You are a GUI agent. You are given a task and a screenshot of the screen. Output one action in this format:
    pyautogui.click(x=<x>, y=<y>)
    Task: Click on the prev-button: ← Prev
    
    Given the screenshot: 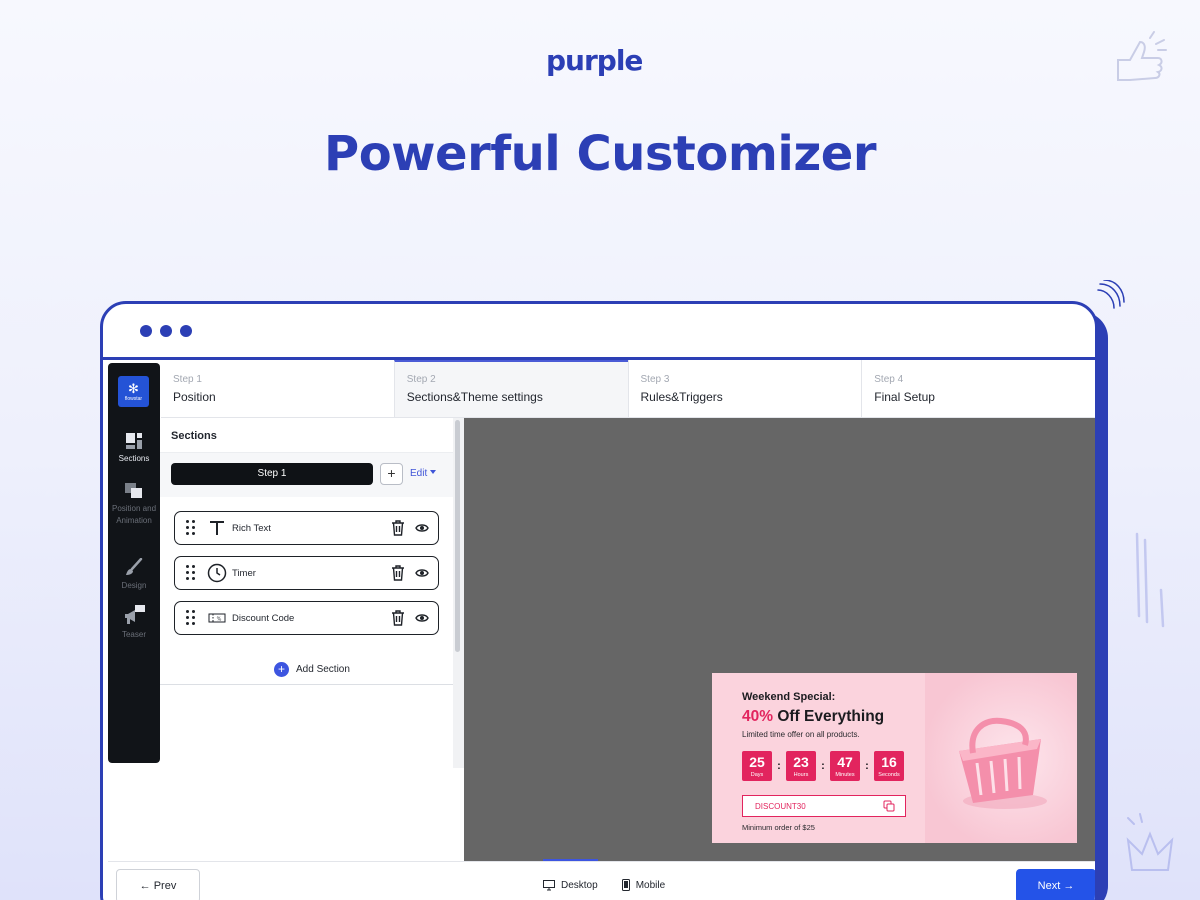 What is the action you would take?
    pyautogui.click(x=158, y=884)
    